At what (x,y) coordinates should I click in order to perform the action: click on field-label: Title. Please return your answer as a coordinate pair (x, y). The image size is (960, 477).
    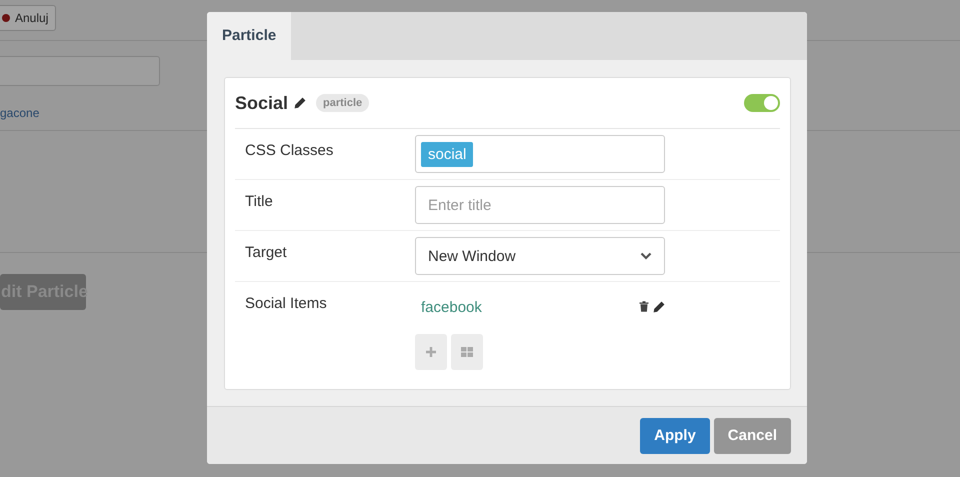
    Looking at the image, I should click on (259, 202).